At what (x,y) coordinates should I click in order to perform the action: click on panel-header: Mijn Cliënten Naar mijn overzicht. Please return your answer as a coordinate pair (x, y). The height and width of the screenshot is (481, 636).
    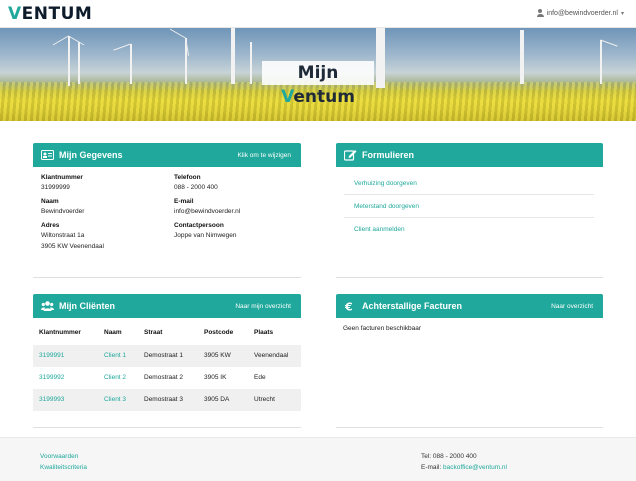
    Looking at the image, I should click on (167, 306).